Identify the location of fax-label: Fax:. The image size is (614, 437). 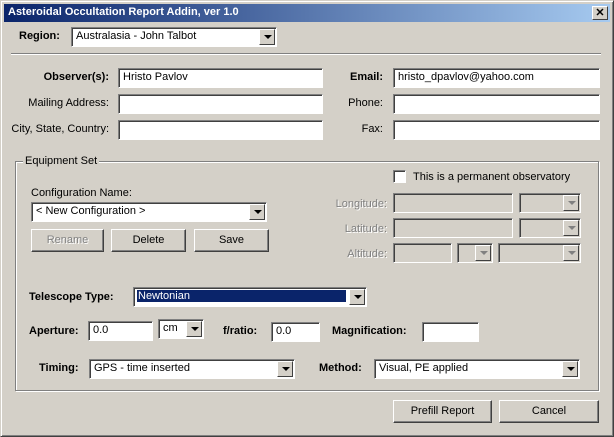
(372, 129).